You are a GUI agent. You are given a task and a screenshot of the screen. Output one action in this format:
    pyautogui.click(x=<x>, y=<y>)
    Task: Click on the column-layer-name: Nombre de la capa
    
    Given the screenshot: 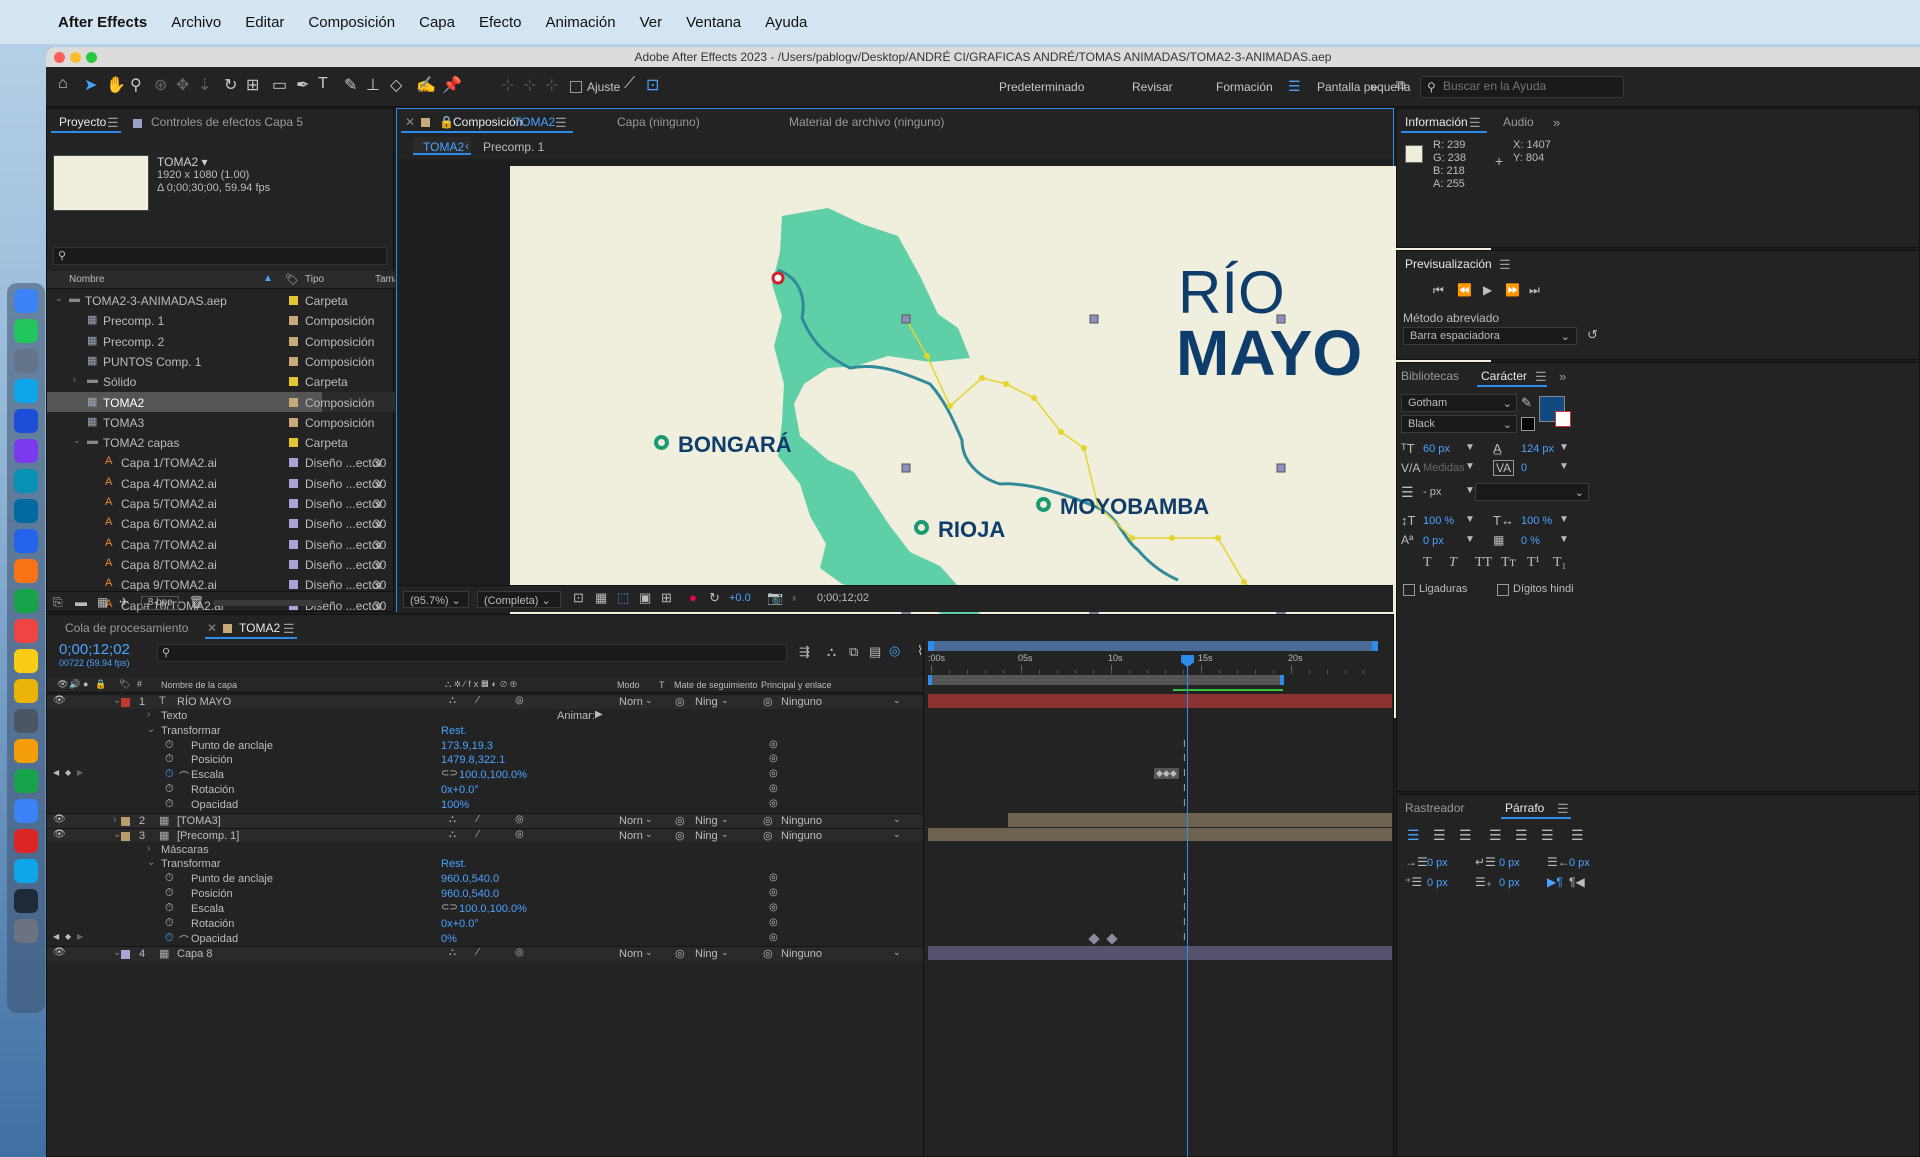 What is the action you would take?
    pyautogui.click(x=199, y=685)
    